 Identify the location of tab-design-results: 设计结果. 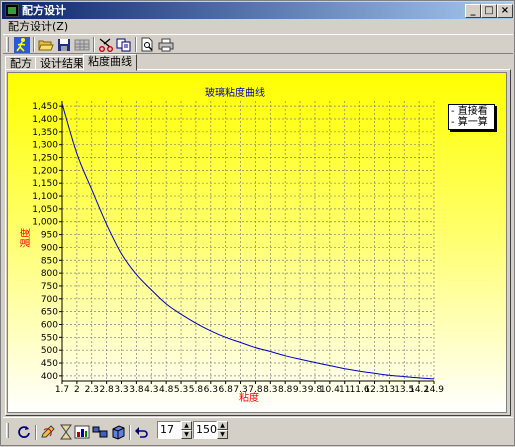
(62, 63).